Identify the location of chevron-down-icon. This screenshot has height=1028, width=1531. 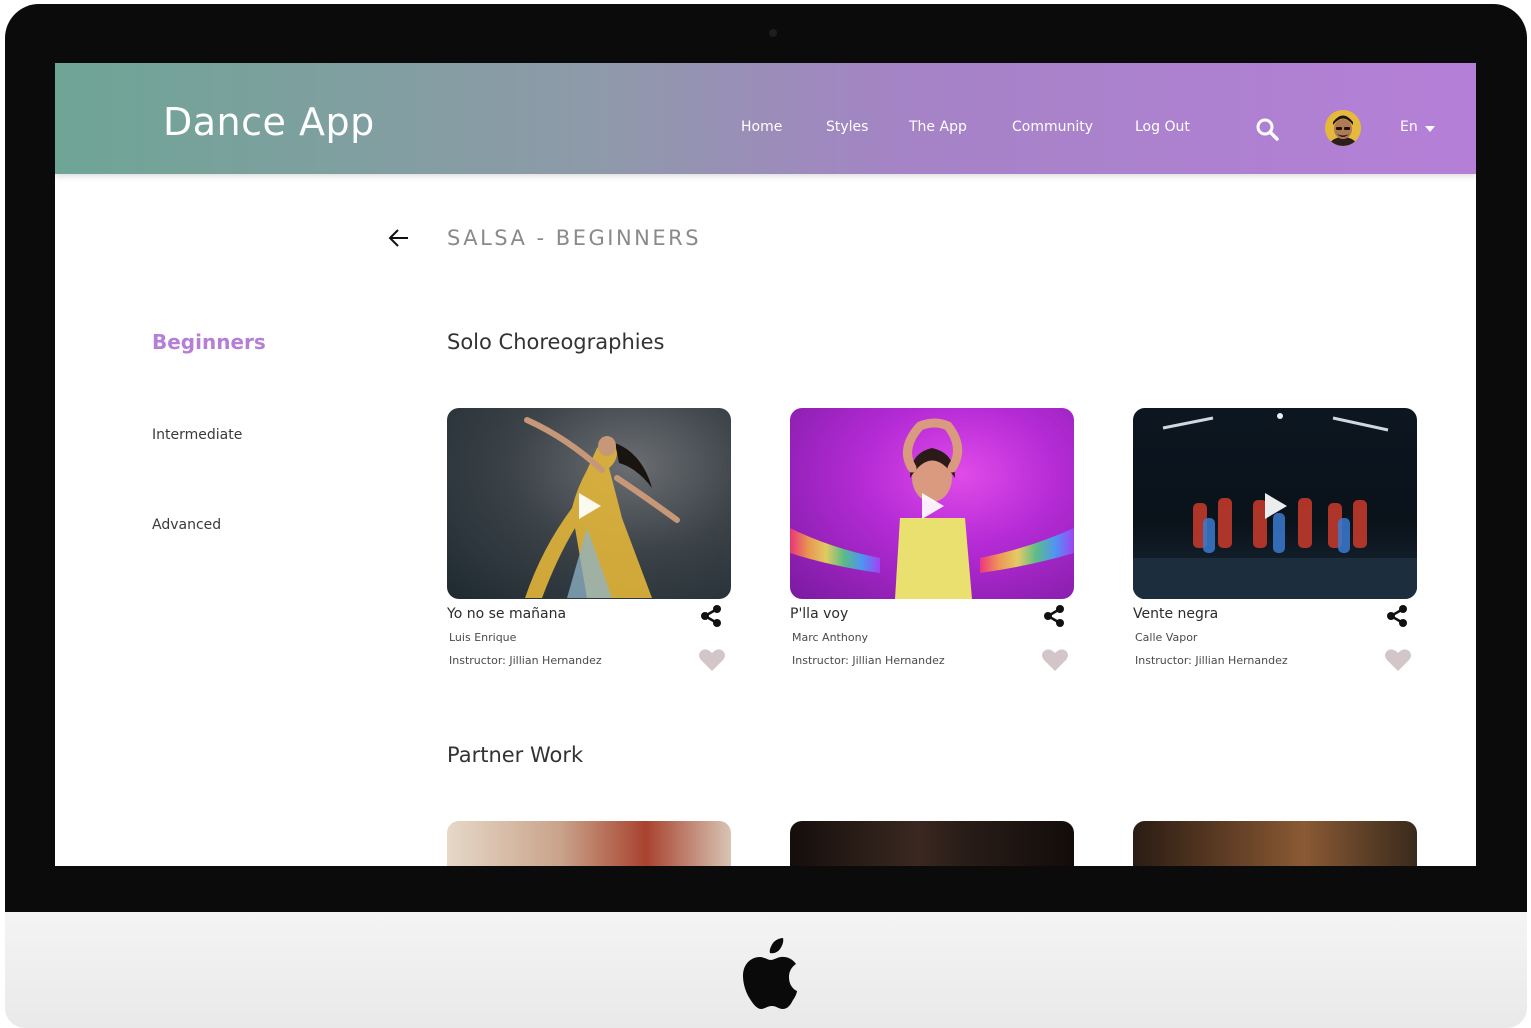
(1430, 129).